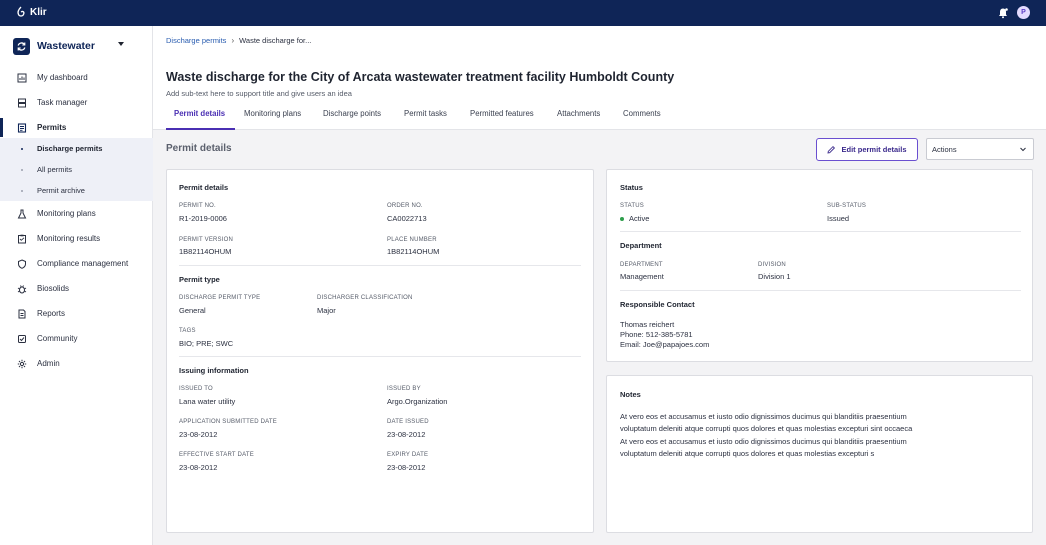 This screenshot has width=1046, height=545. I want to click on issuing-heading: Issuing information, so click(214, 370).